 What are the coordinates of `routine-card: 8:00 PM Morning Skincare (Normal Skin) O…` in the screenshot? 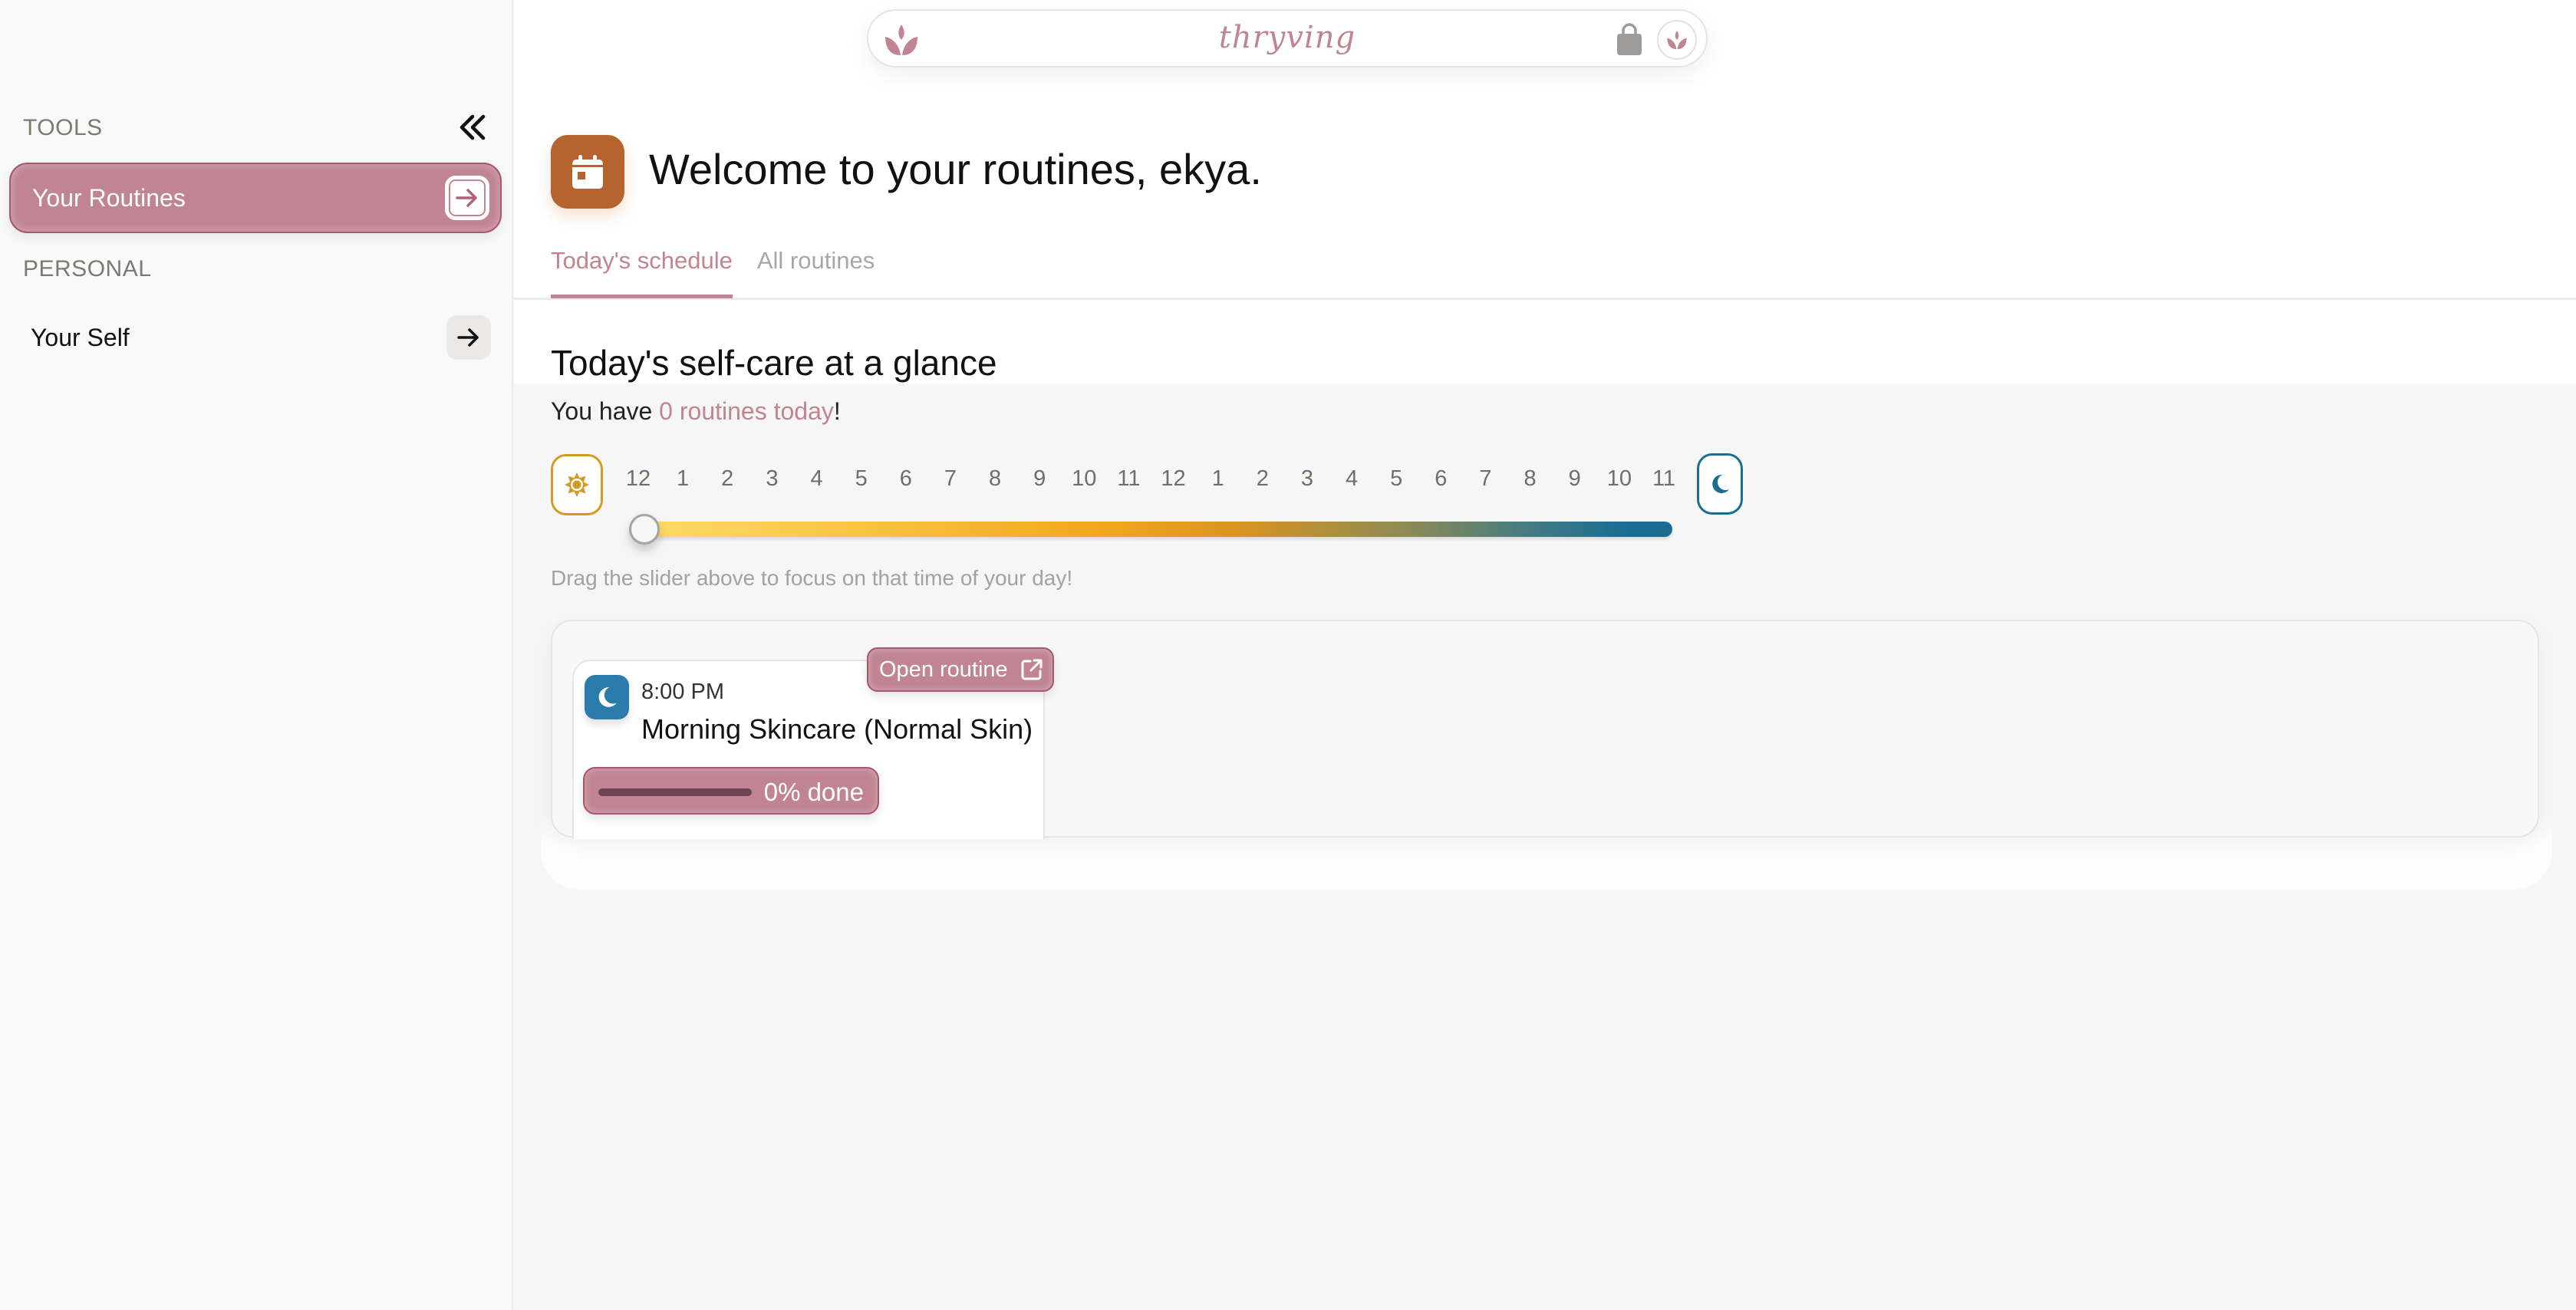 It's located at (813, 743).